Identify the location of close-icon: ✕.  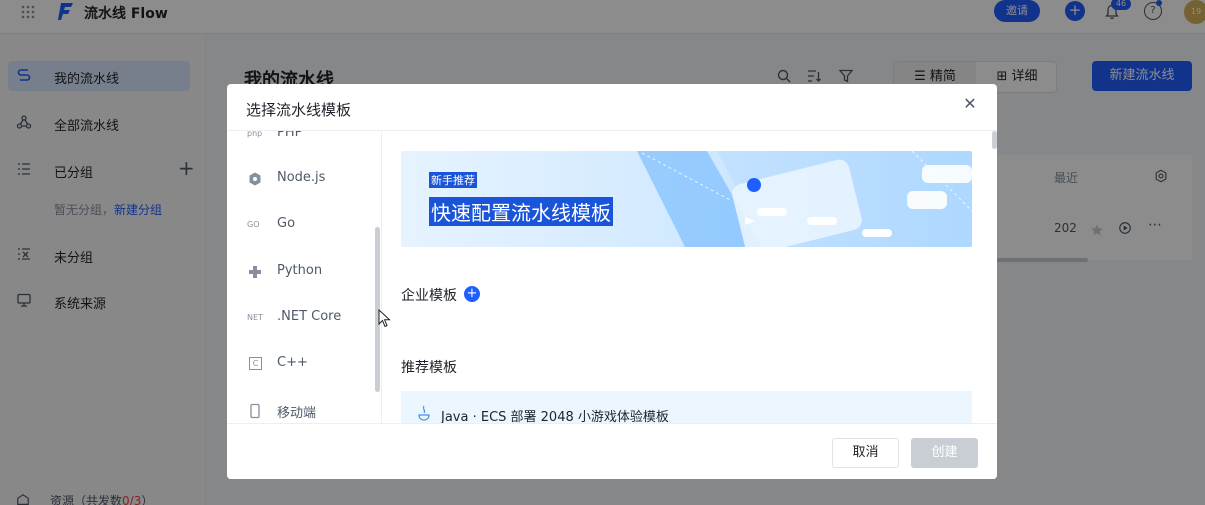
(970, 104).